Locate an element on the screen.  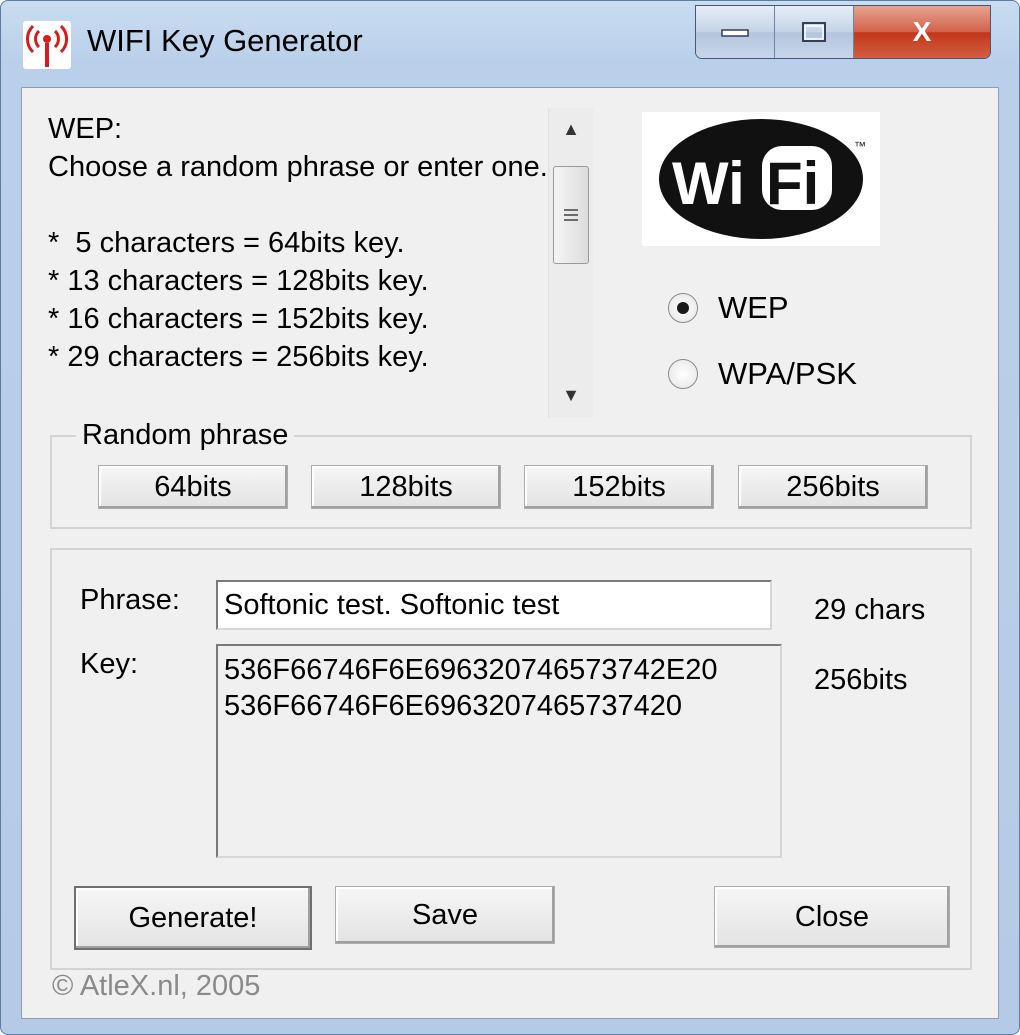
radio-label: WEP is located at coordinates (753, 307).